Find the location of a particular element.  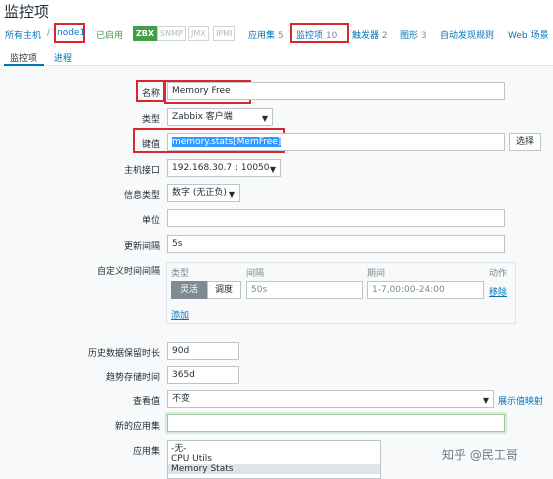

nav-applications-count: 5 is located at coordinates (280, 36).